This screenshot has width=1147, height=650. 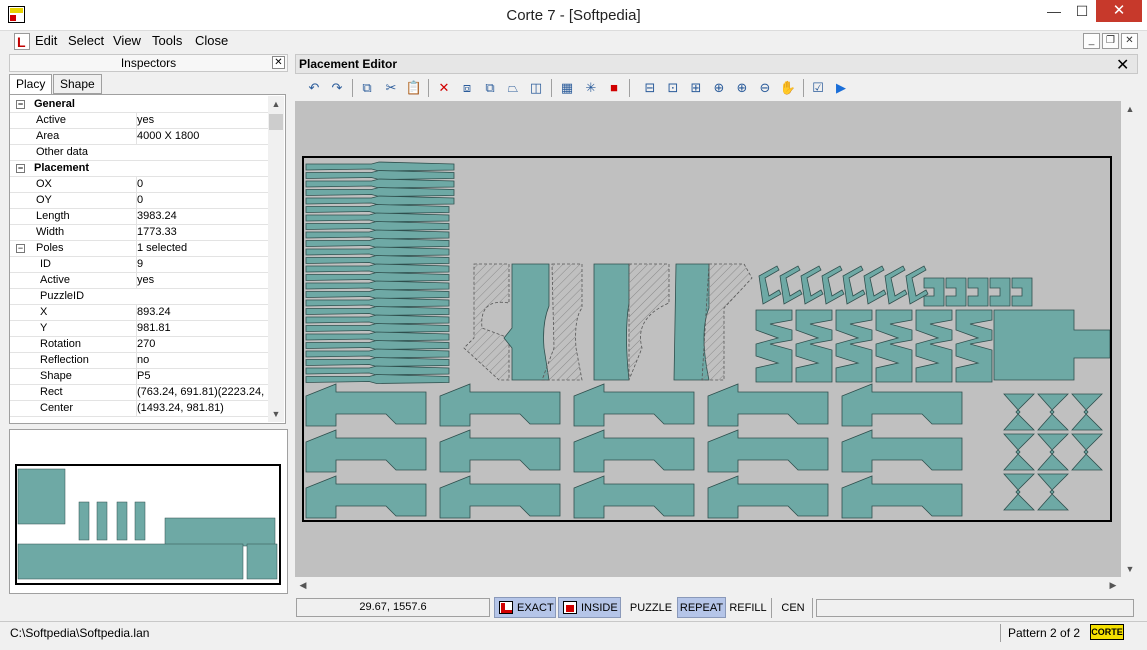 I want to click on property-row: Length 3983.24, so click(x=139, y=217).